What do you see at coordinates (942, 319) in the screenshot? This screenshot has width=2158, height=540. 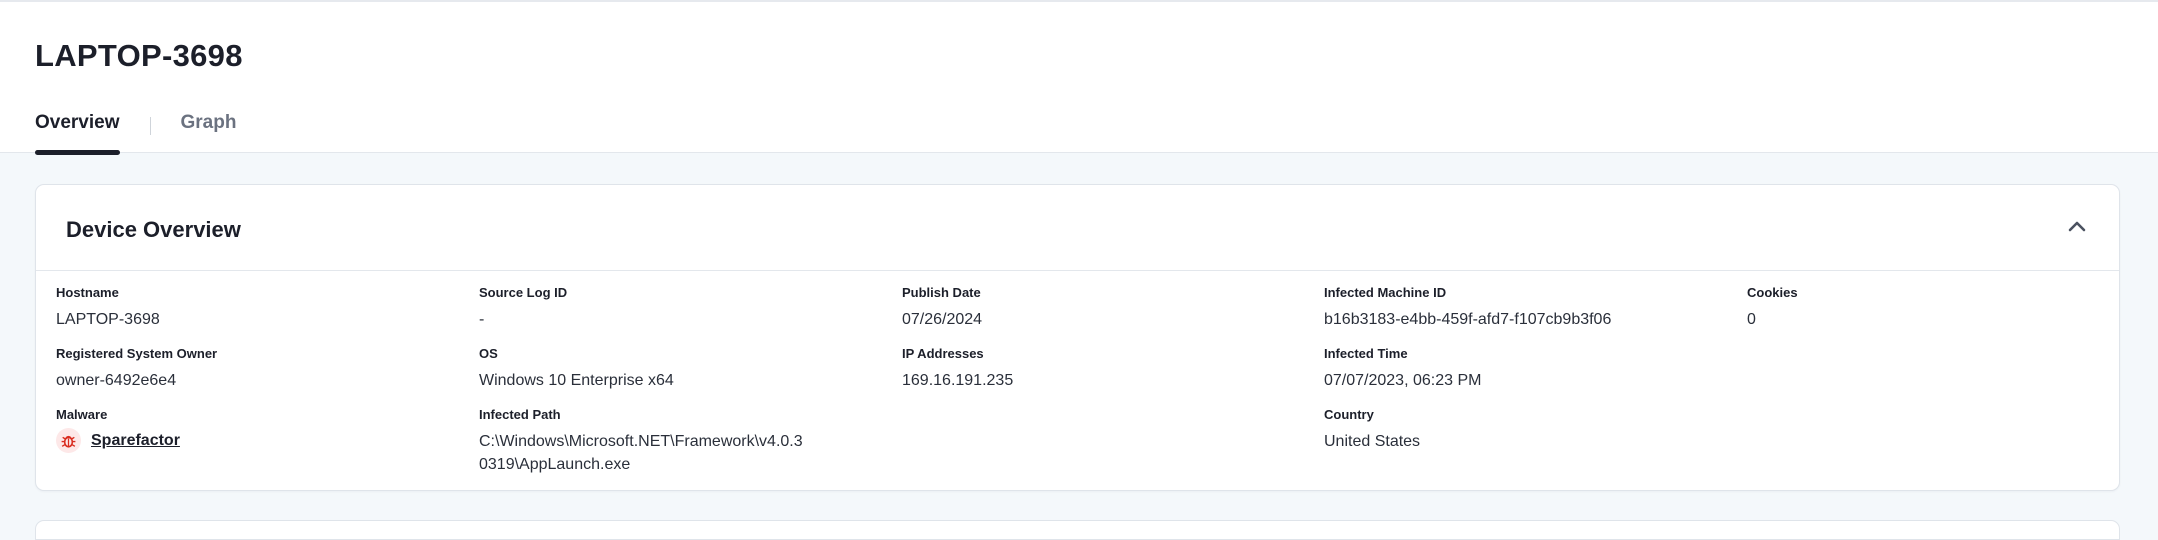 I see `publish-date-value: 07/26/2024` at bounding box center [942, 319].